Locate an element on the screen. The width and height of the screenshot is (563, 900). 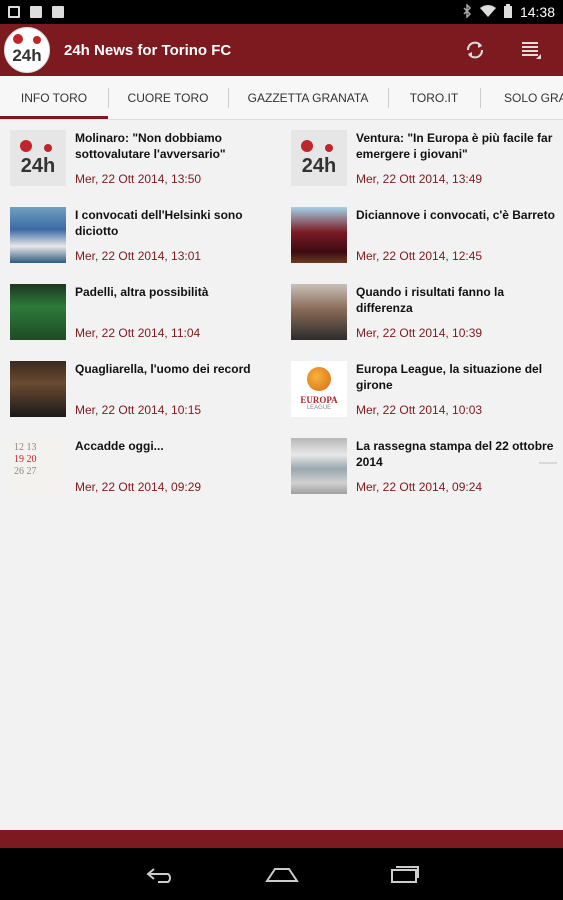
news-title: Quando i risultati fanno la differenza is located at coordinates (430, 300).